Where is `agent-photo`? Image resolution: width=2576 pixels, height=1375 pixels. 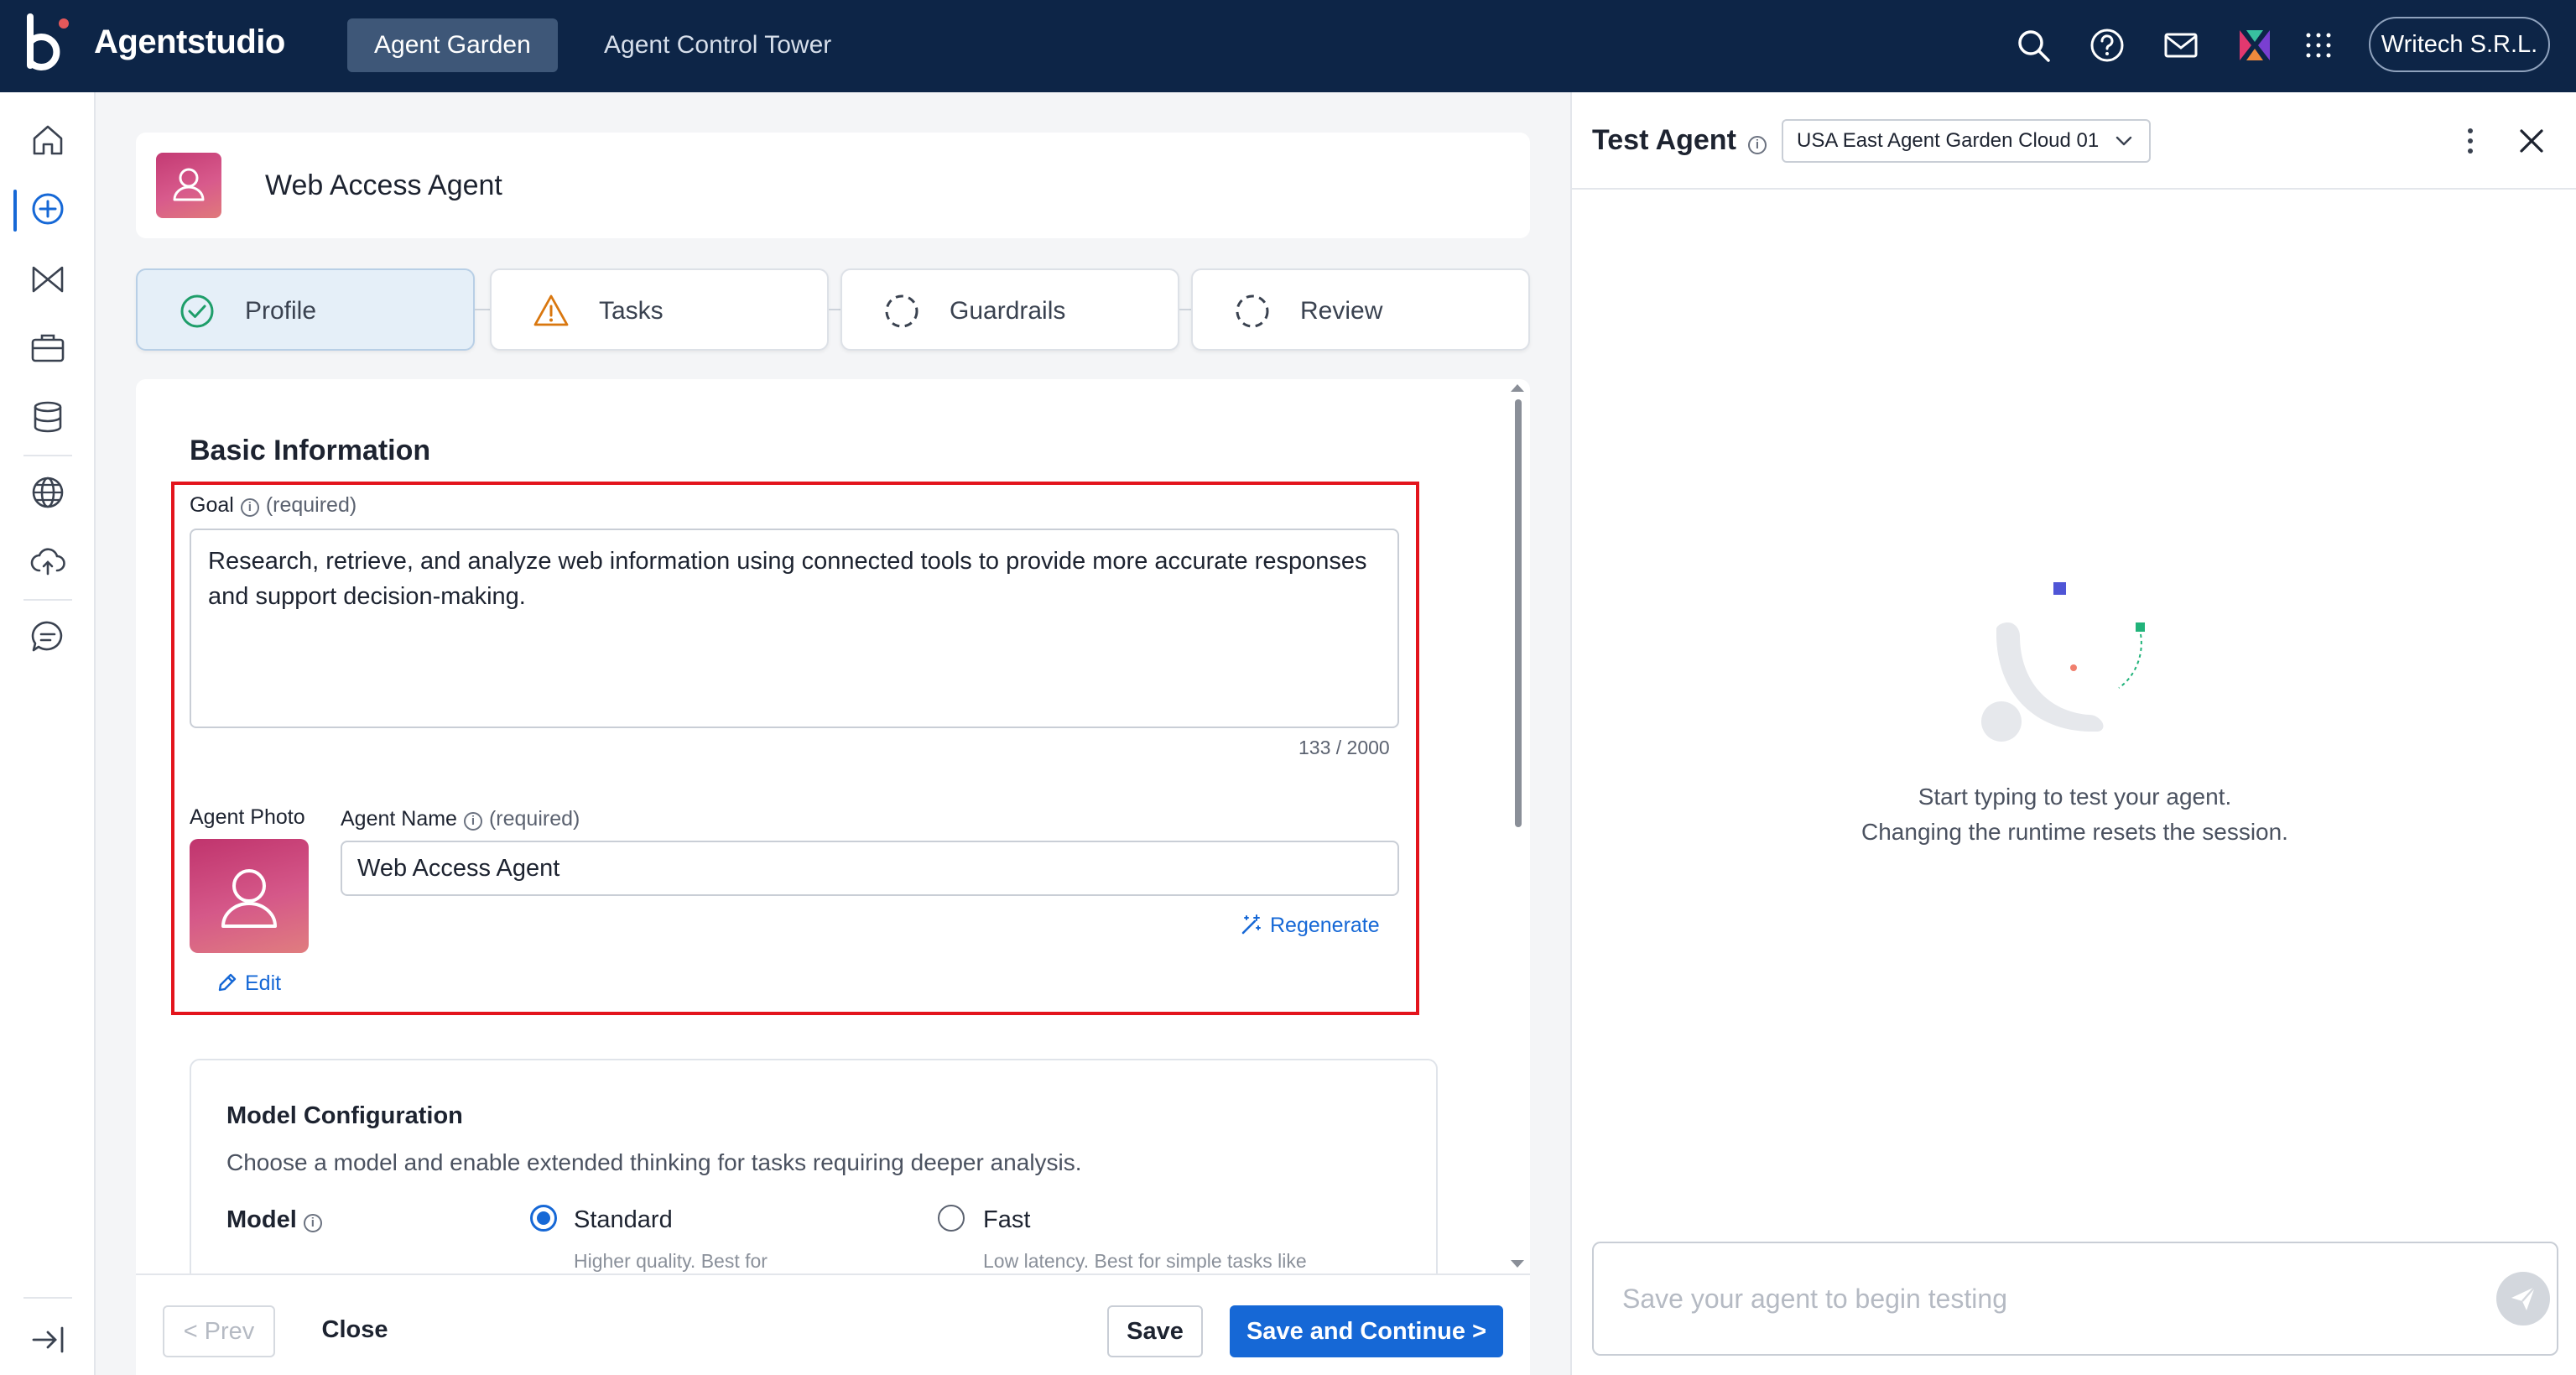
agent-photo is located at coordinates (249, 896).